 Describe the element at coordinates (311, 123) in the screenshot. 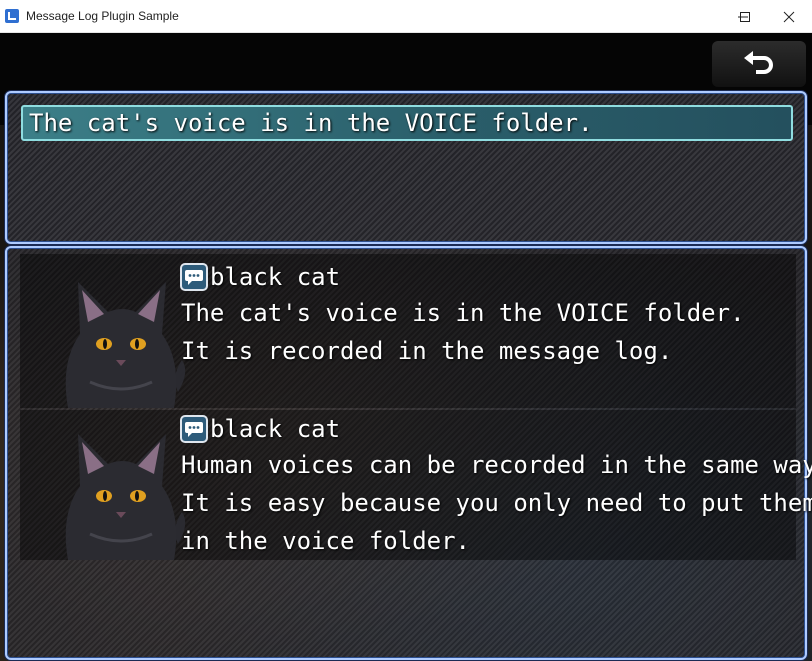

I see `selected-message-text: The cat's voice is in the VOICE folder.` at that location.